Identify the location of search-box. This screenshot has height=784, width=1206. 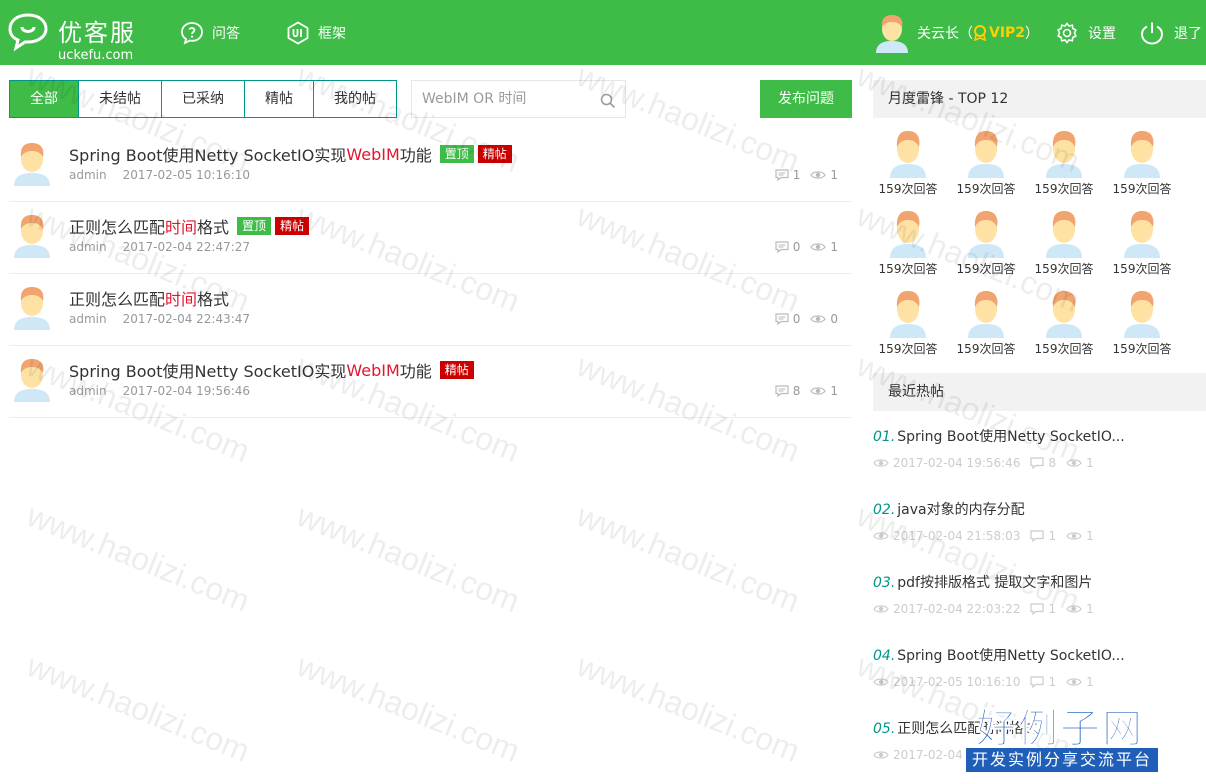
(518, 99).